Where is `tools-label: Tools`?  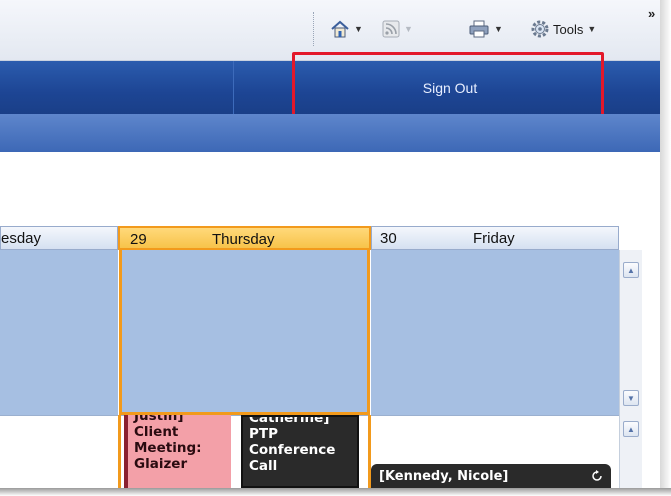
tools-label: Tools is located at coordinates (568, 29).